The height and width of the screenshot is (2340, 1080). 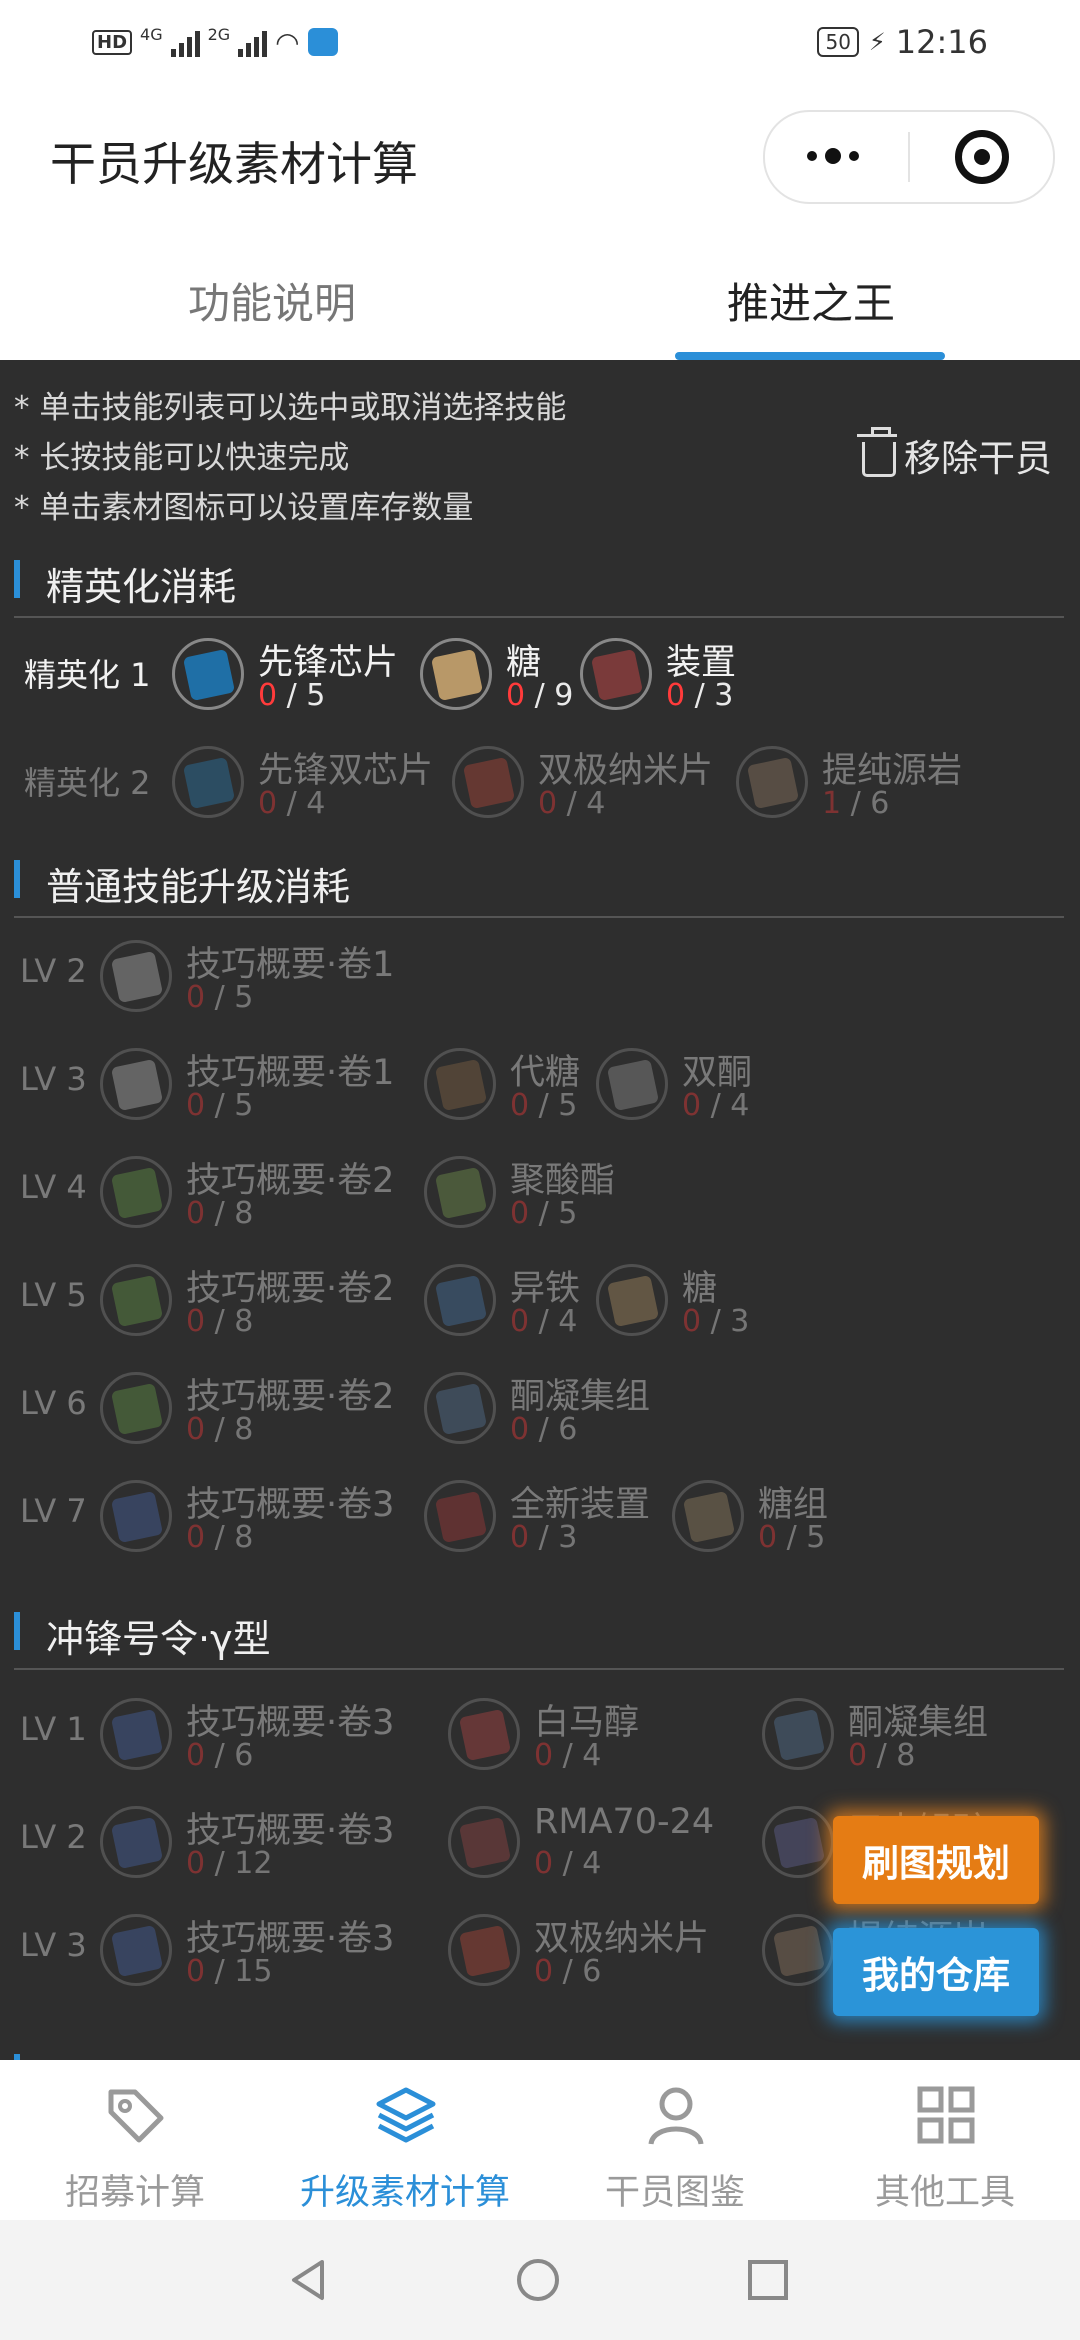 What do you see at coordinates (135, 2140) in the screenshot?
I see `nav-recruit: 招募计算` at bounding box center [135, 2140].